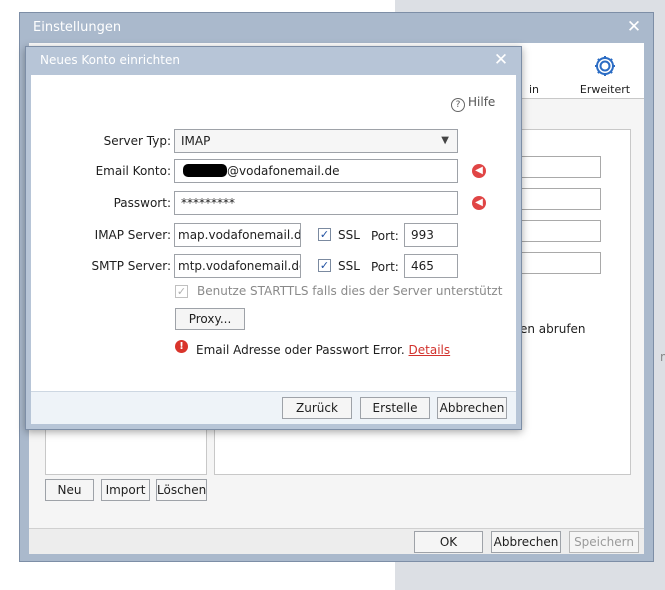 This screenshot has width=665, height=590. What do you see at coordinates (133, 171) in the screenshot?
I see `email-label: Email Konto:` at bounding box center [133, 171].